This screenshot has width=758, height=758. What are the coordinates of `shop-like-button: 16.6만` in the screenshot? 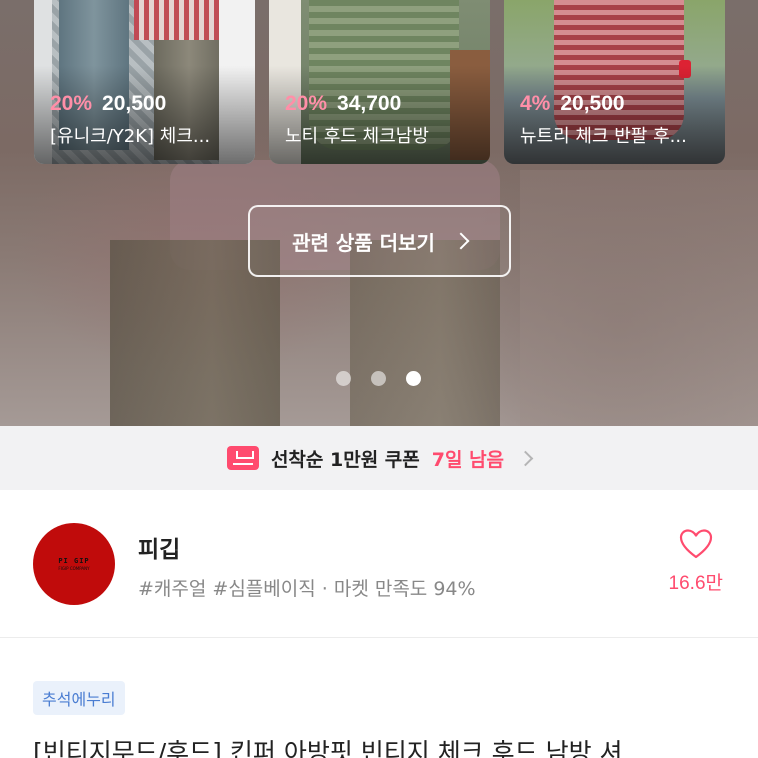 It's located at (696, 561).